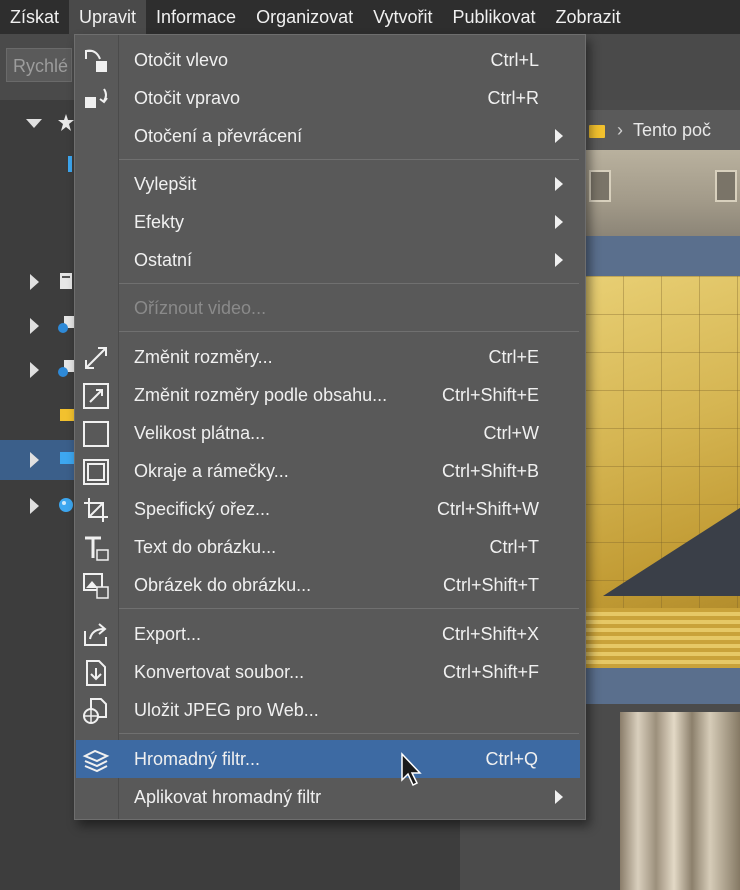 The width and height of the screenshot is (740, 890). I want to click on menu-item-frames: Okraje a rámečky... Ctrl+Shift+B, so click(328, 471).